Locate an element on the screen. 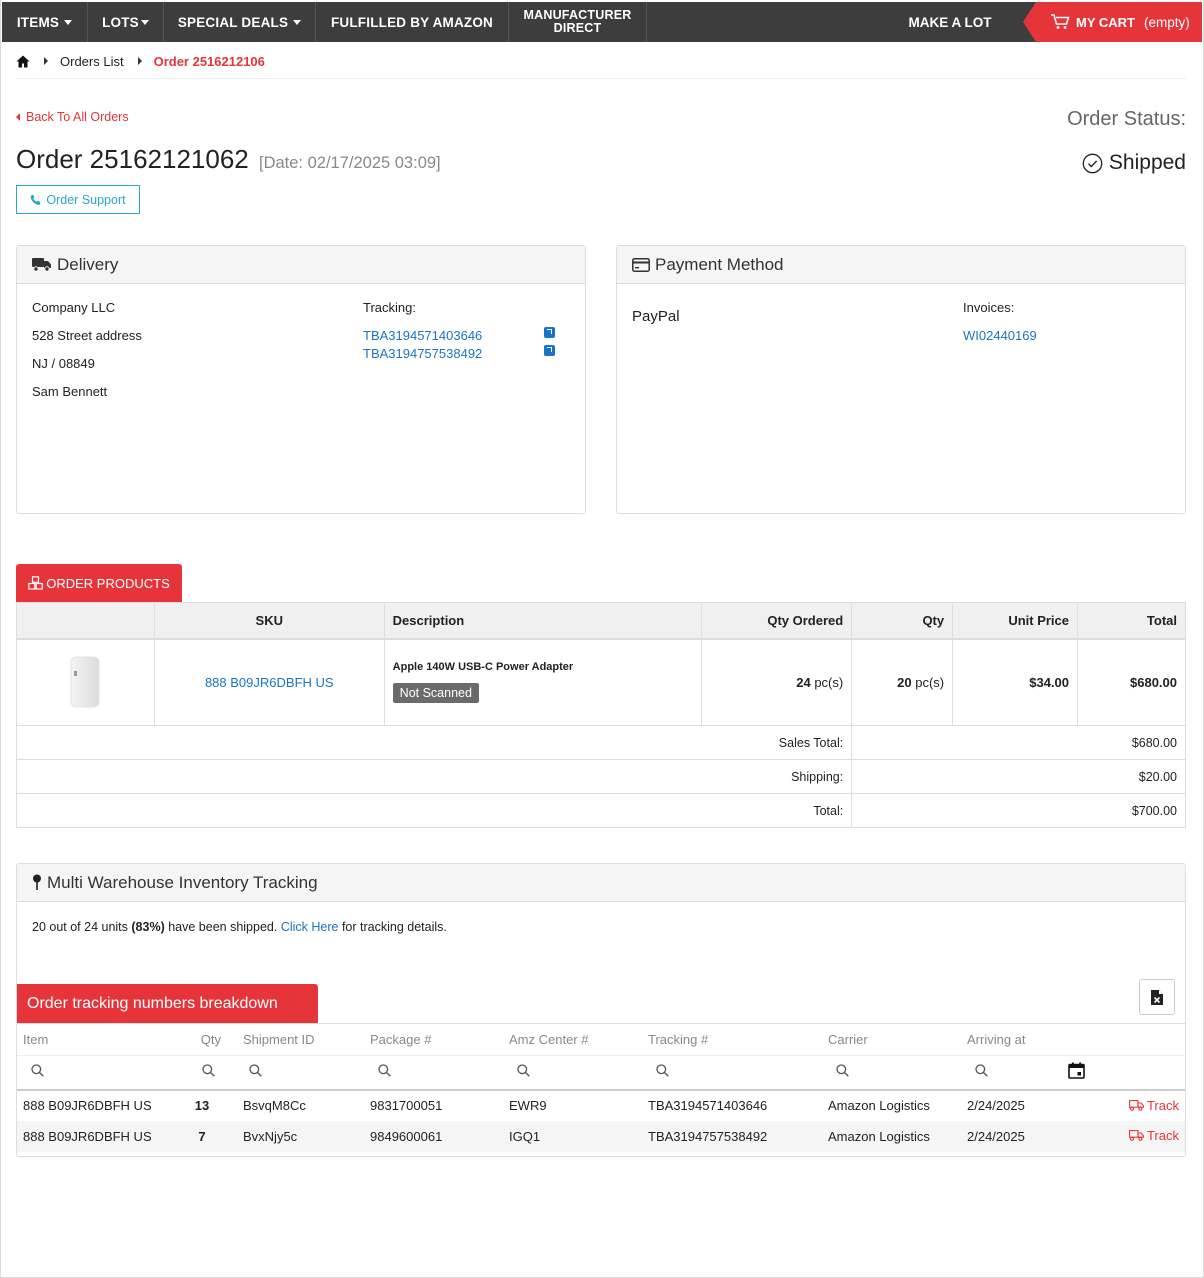  phone-icon is located at coordinates (35, 199).